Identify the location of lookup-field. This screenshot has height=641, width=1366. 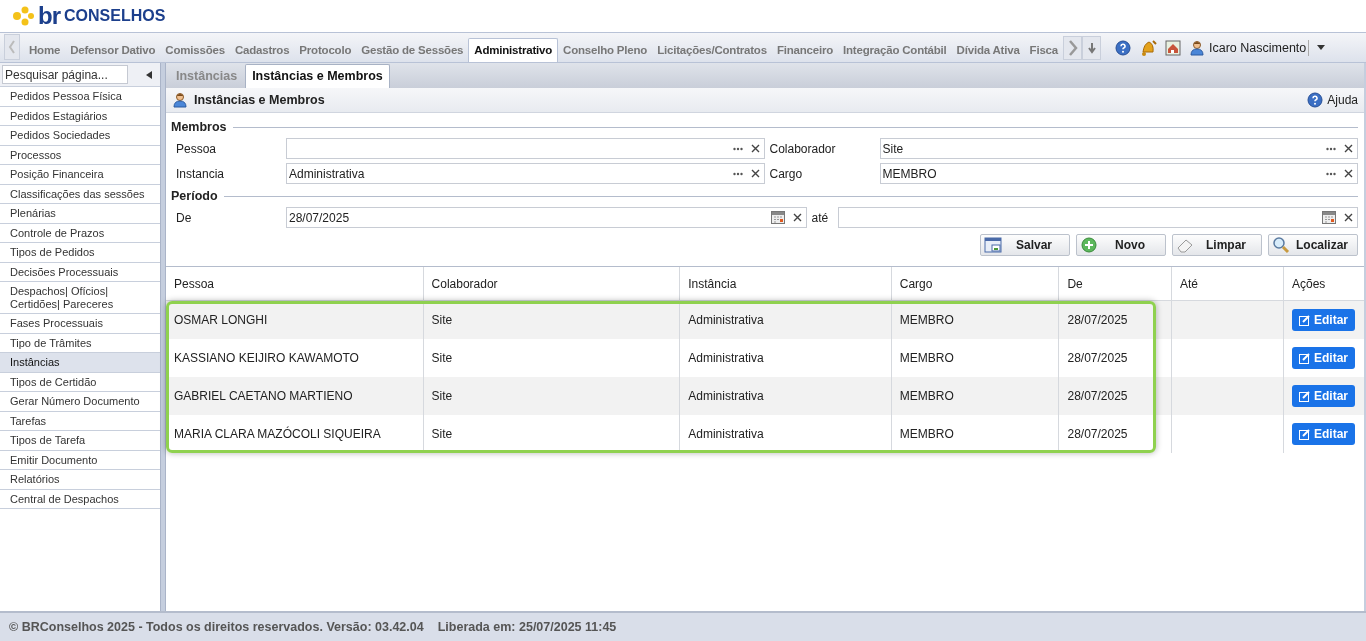
(525, 148).